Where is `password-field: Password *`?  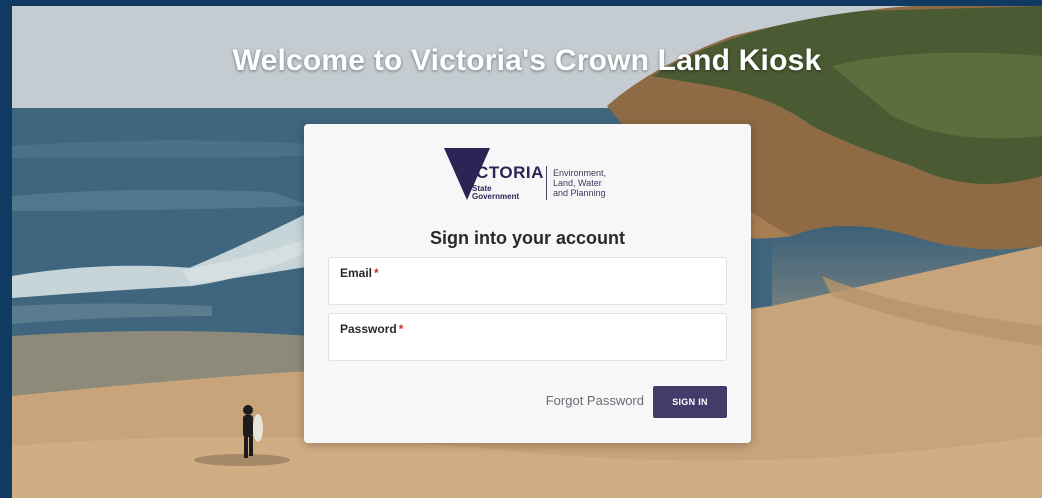 password-field: Password * is located at coordinates (527, 337).